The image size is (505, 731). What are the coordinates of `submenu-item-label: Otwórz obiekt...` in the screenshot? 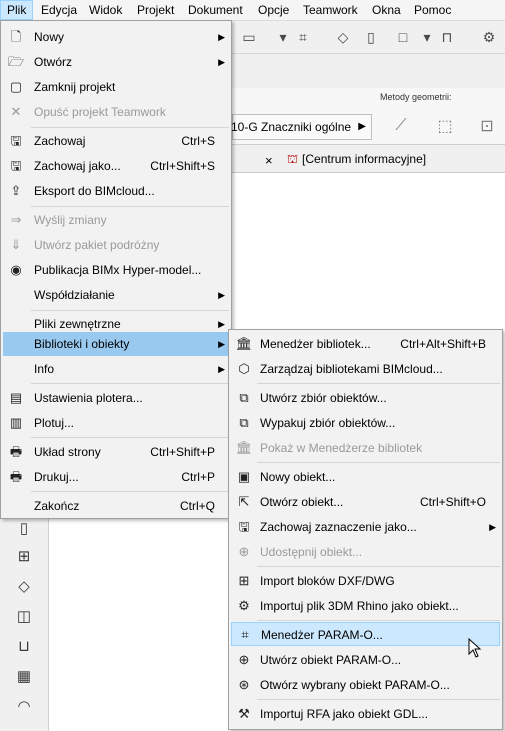 It's located at (302, 502).